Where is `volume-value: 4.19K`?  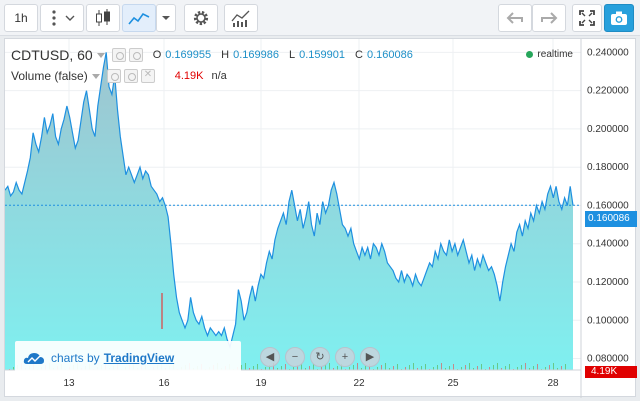
volume-value: 4.19K is located at coordinates (189, 76).